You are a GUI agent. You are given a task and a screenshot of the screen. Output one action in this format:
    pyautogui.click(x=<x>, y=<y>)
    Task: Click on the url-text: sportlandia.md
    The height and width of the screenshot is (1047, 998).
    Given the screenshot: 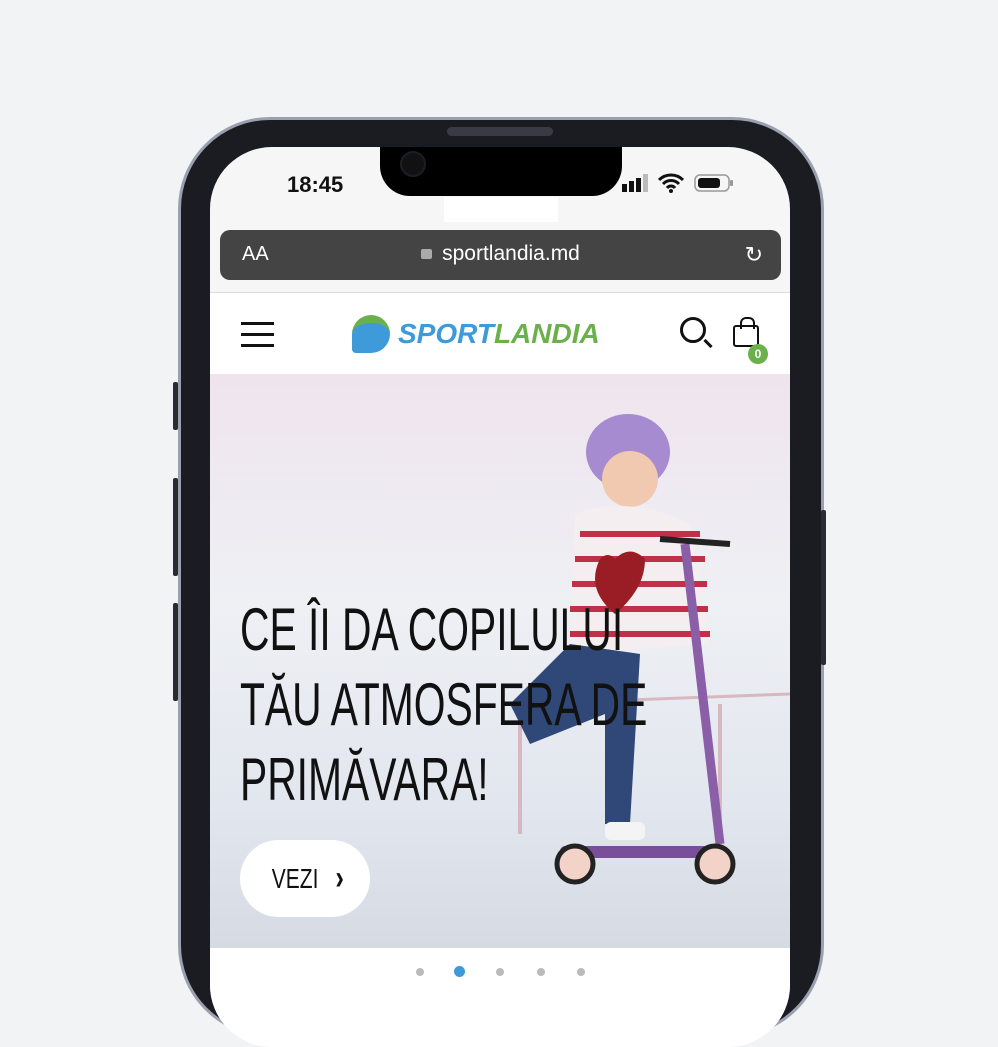 What is the action you would take?
    pyautogui.click(x=511, y=253)
    